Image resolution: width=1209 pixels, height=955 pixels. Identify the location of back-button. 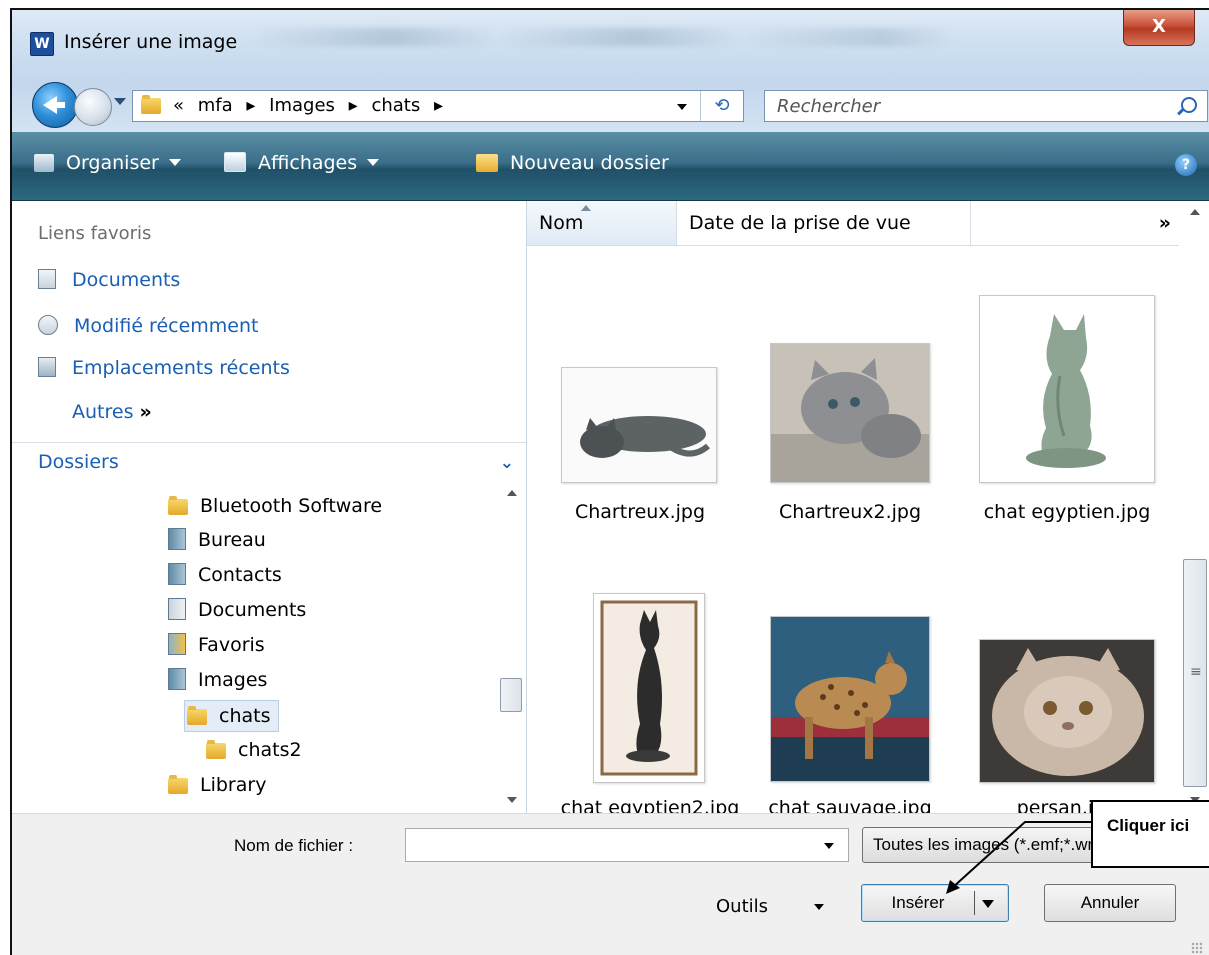
(55, 105).